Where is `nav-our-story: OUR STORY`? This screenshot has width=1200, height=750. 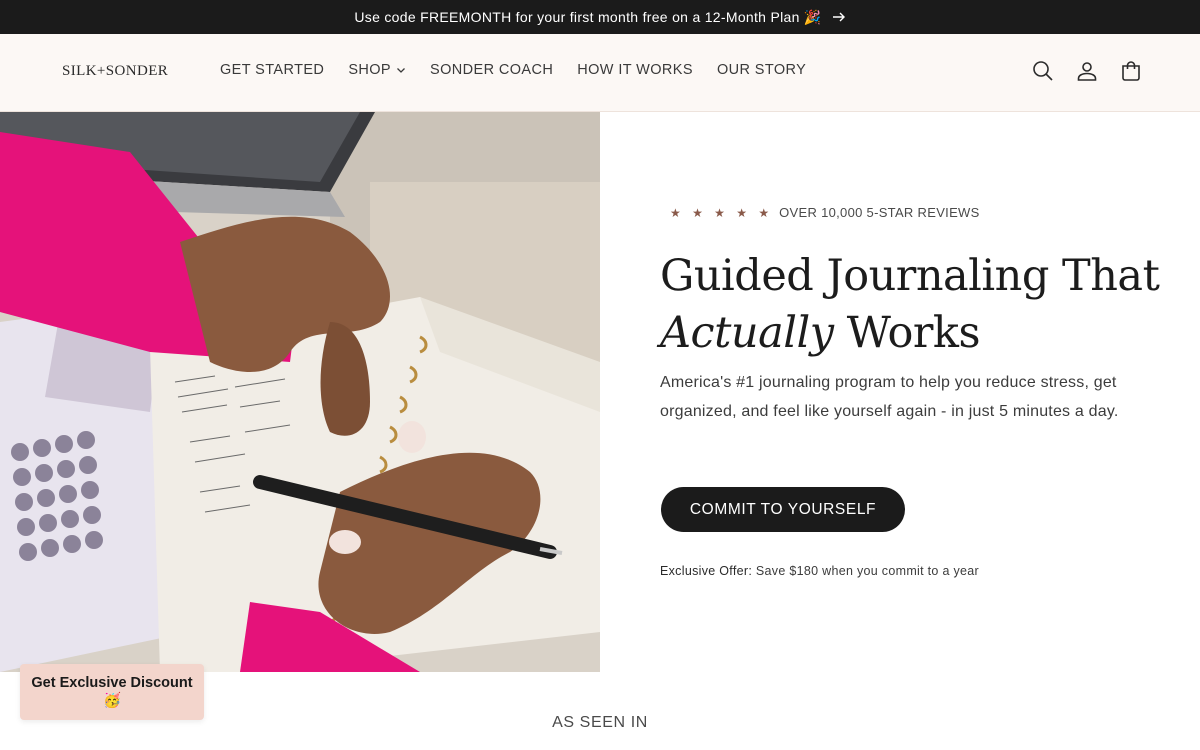
nav-our-story: OUR STORY is located at coordinates (761, 70).